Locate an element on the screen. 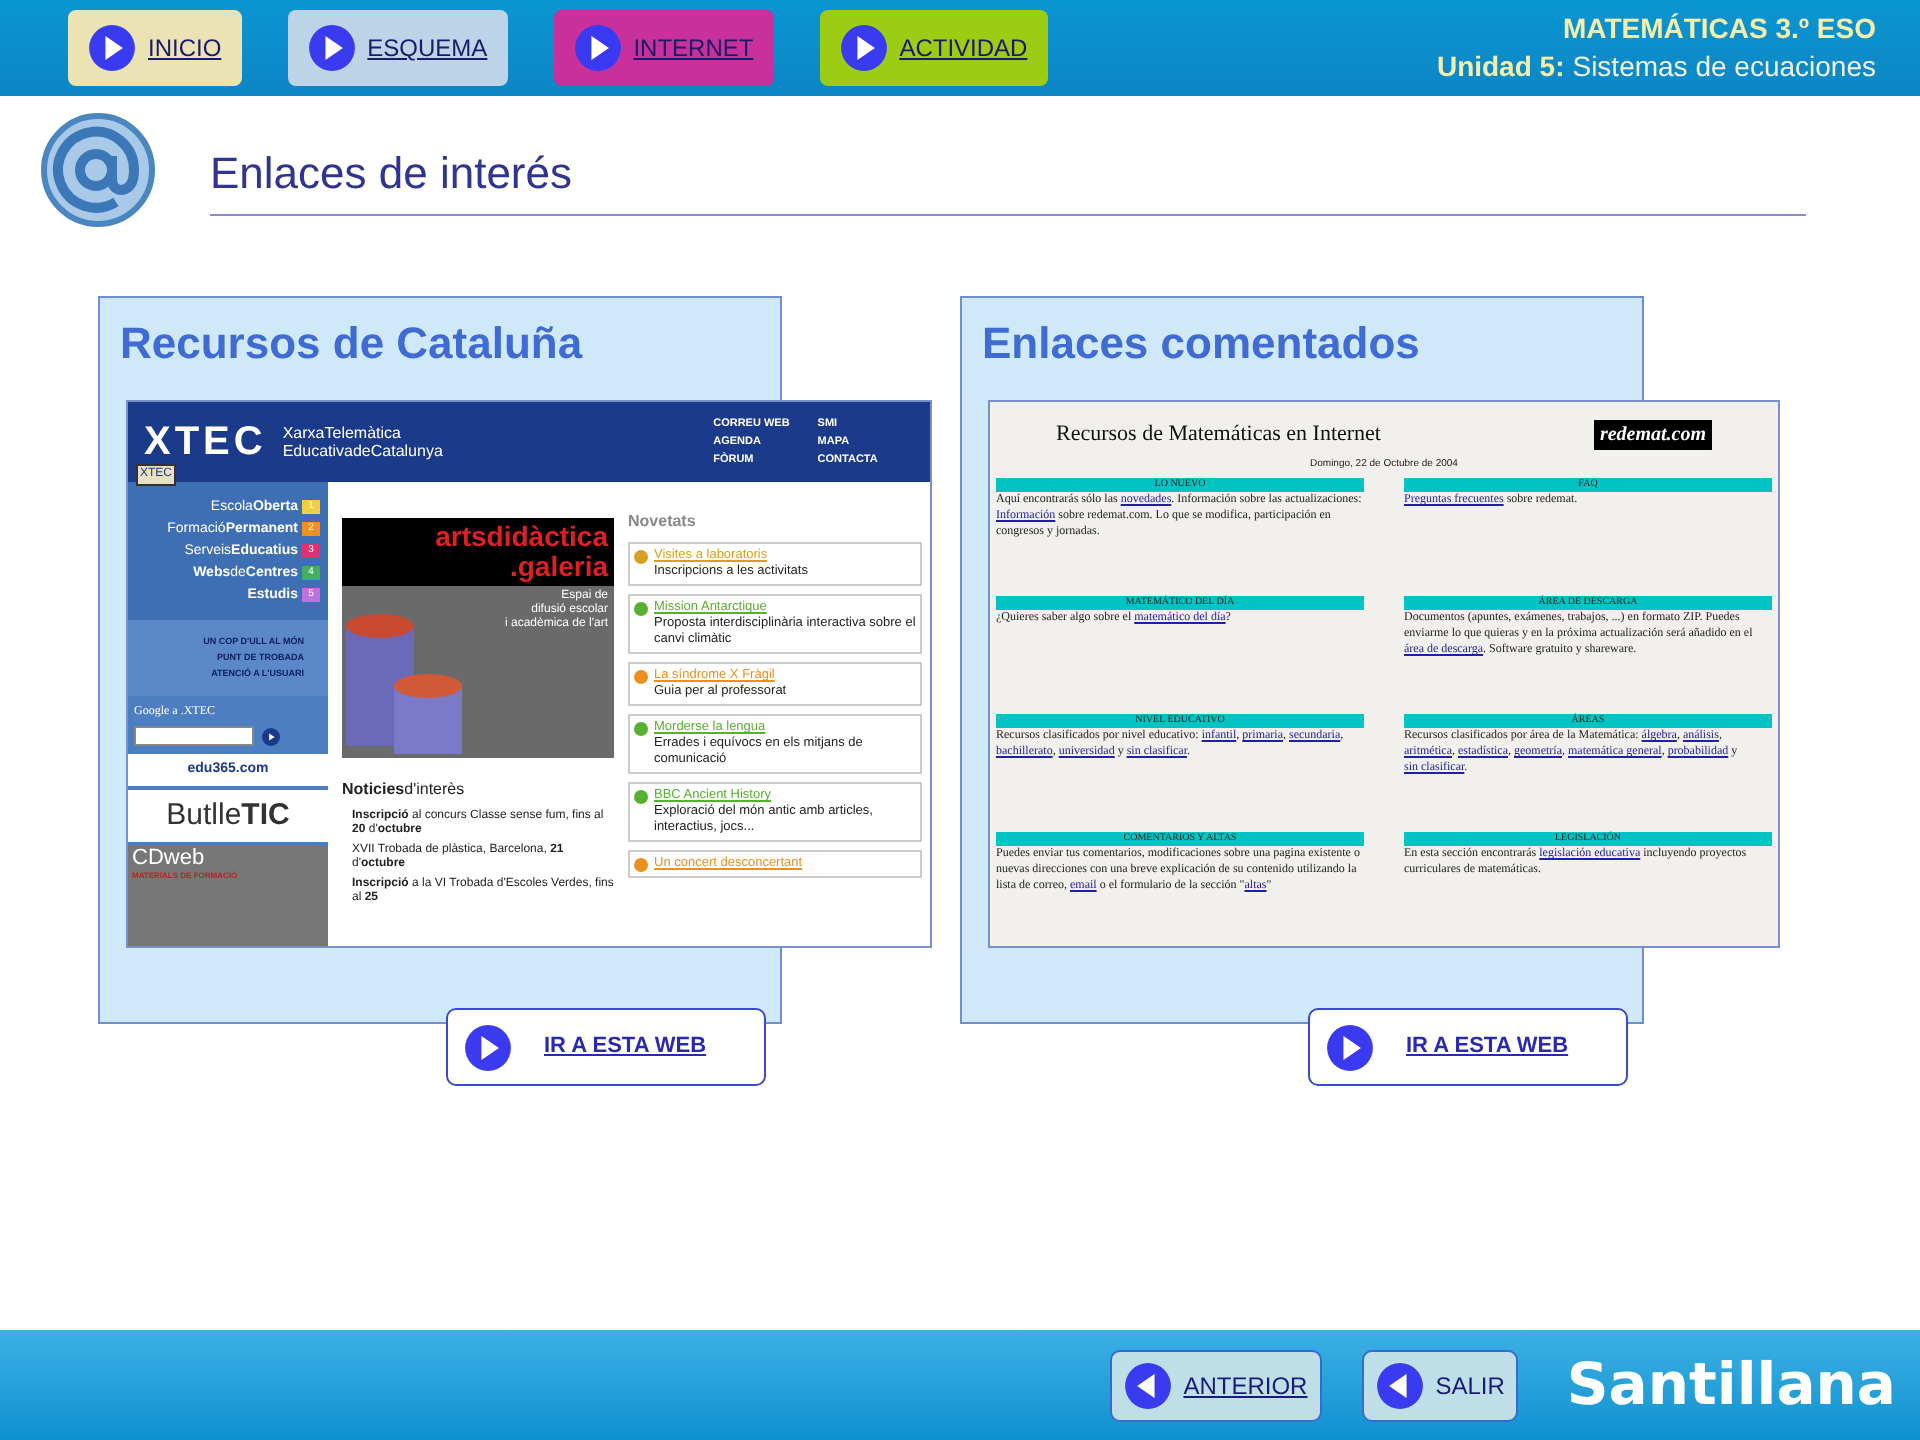  go-icon is located at coordinates (271, 736).